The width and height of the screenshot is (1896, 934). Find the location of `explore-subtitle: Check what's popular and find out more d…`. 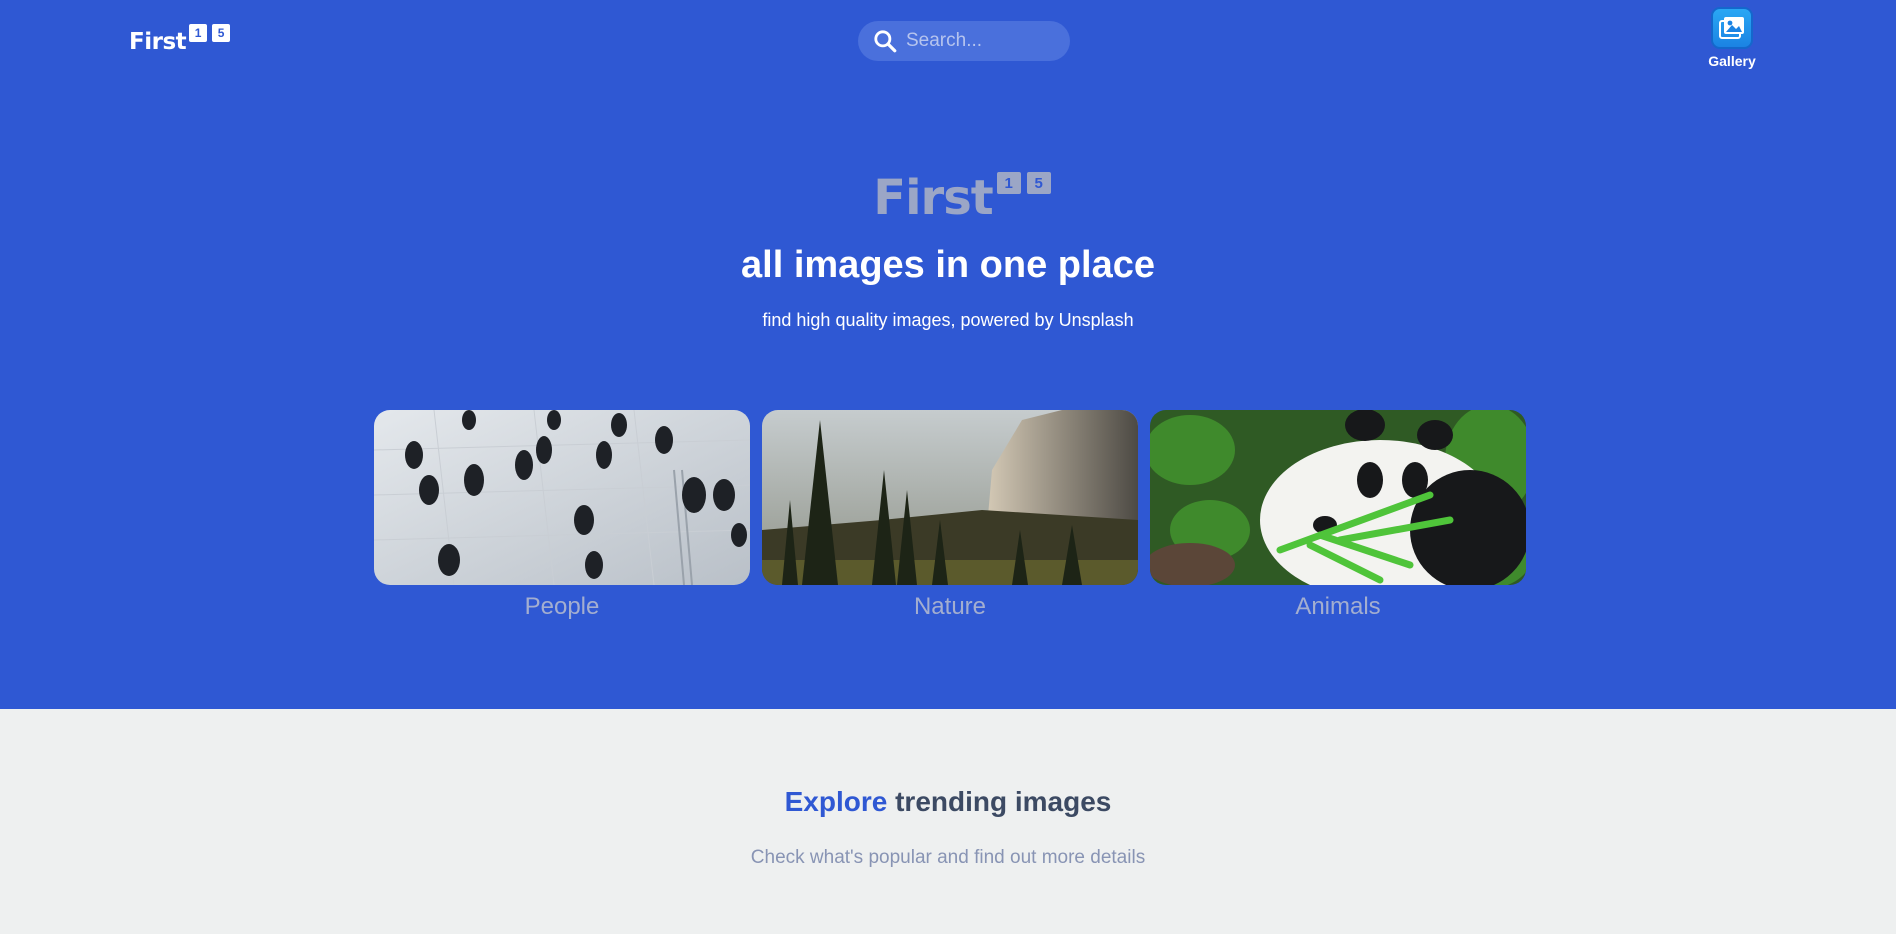

explore-subtitle: Check what's popular and find out more d… is located at coordinates (948, 857).